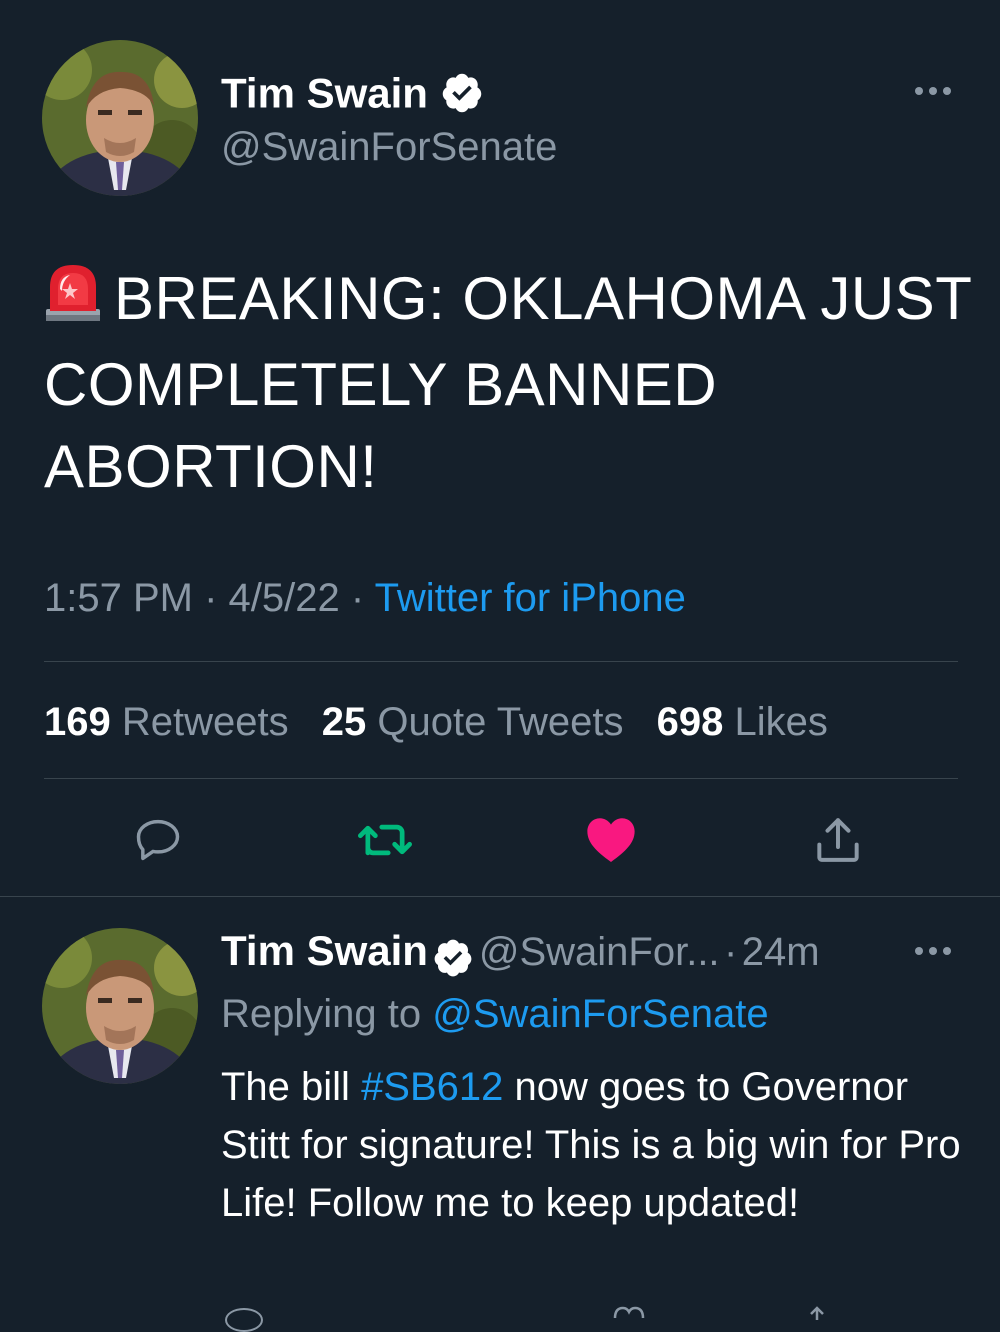 The height and width of the screenshot is (1332, 1000). Describe the element at coordinates (120, 118) in the screenshot. I see `author-avatar` at that location.